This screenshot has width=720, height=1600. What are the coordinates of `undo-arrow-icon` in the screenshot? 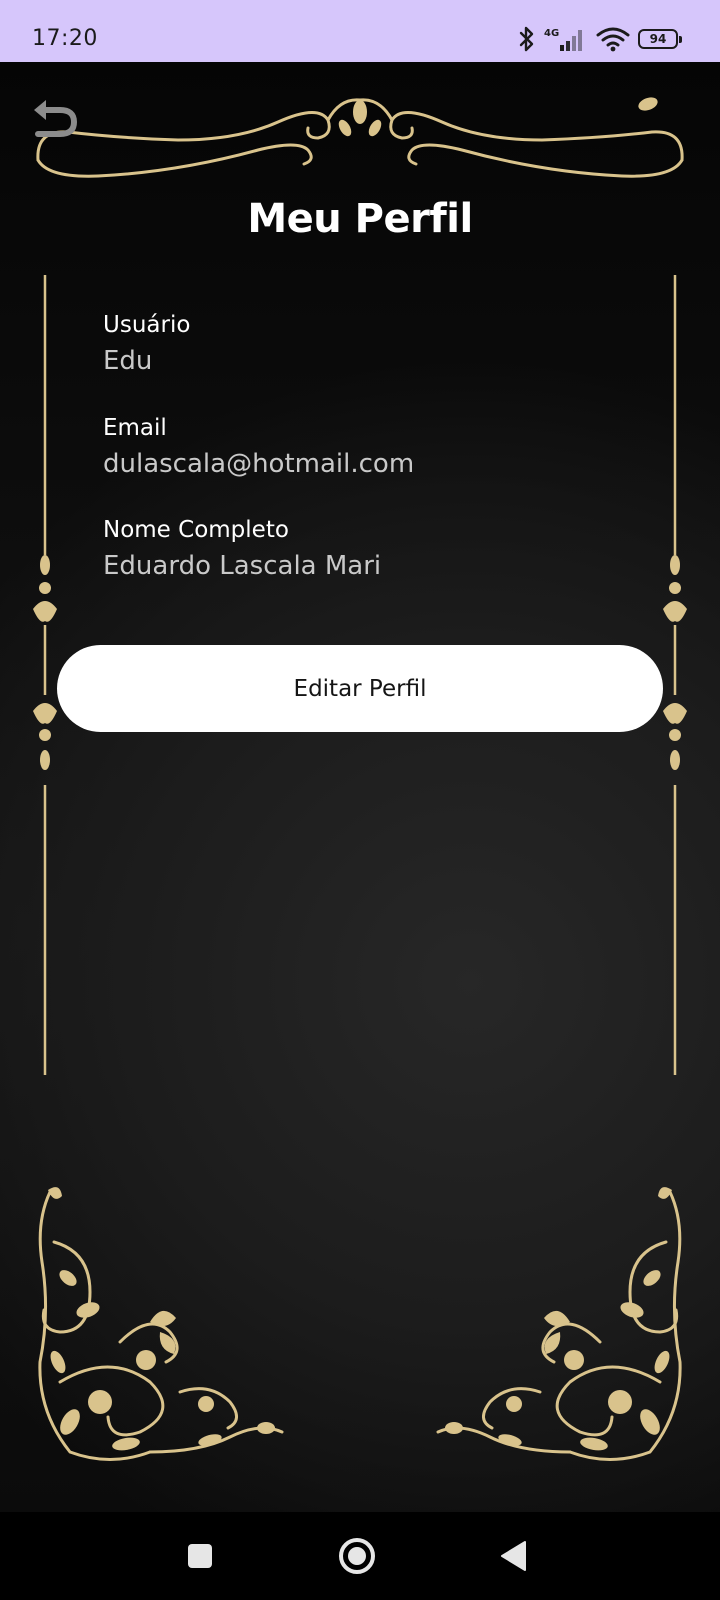 It's located at (56, 118).